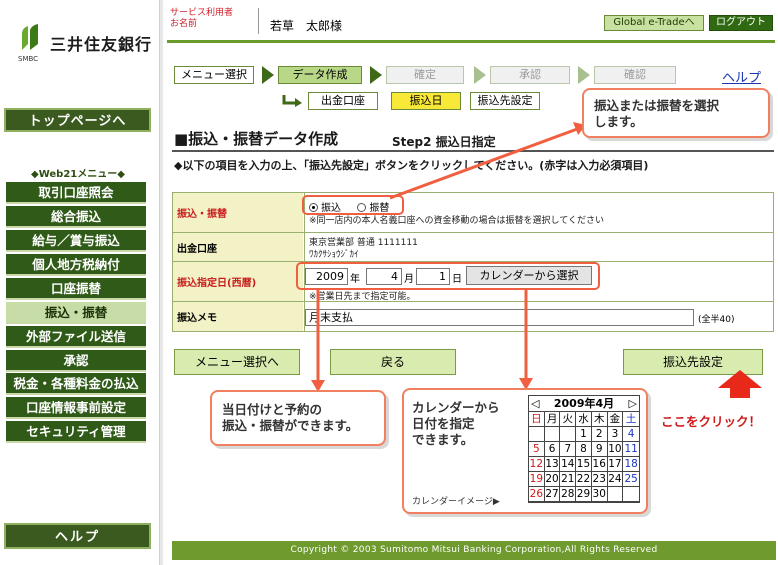  Describe the element at coordinates (584, 434) in the screenshot. I see `calendar-day: 1` at that location.